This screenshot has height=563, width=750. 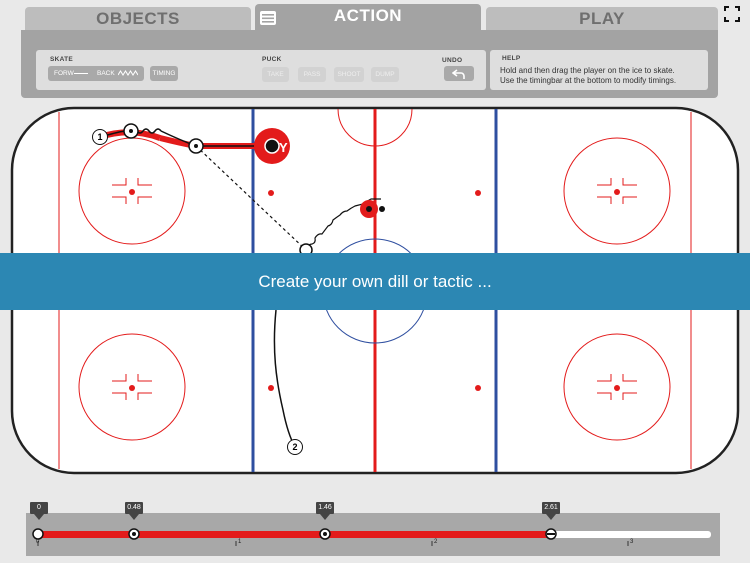 What do you see at coordinates (38, 542) in the screenshot?
I see `tick-0: 0` at bounding box center [38, 542].